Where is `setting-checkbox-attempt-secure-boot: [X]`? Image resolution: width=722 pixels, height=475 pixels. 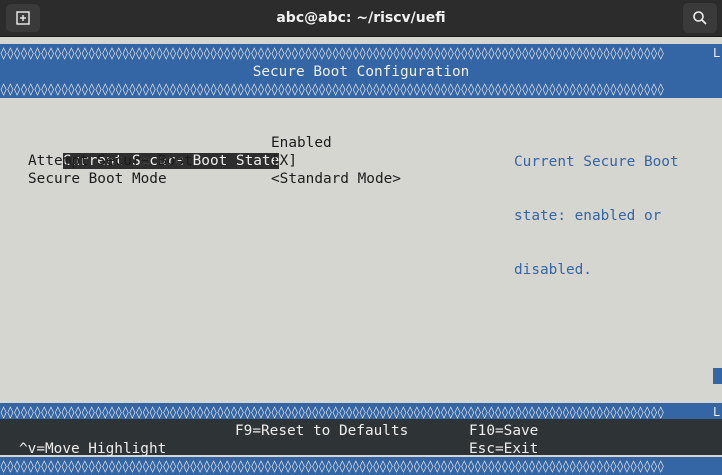
setting-checkbox-attempt-secure-boot: [X] is located at coordinates (284, 161).